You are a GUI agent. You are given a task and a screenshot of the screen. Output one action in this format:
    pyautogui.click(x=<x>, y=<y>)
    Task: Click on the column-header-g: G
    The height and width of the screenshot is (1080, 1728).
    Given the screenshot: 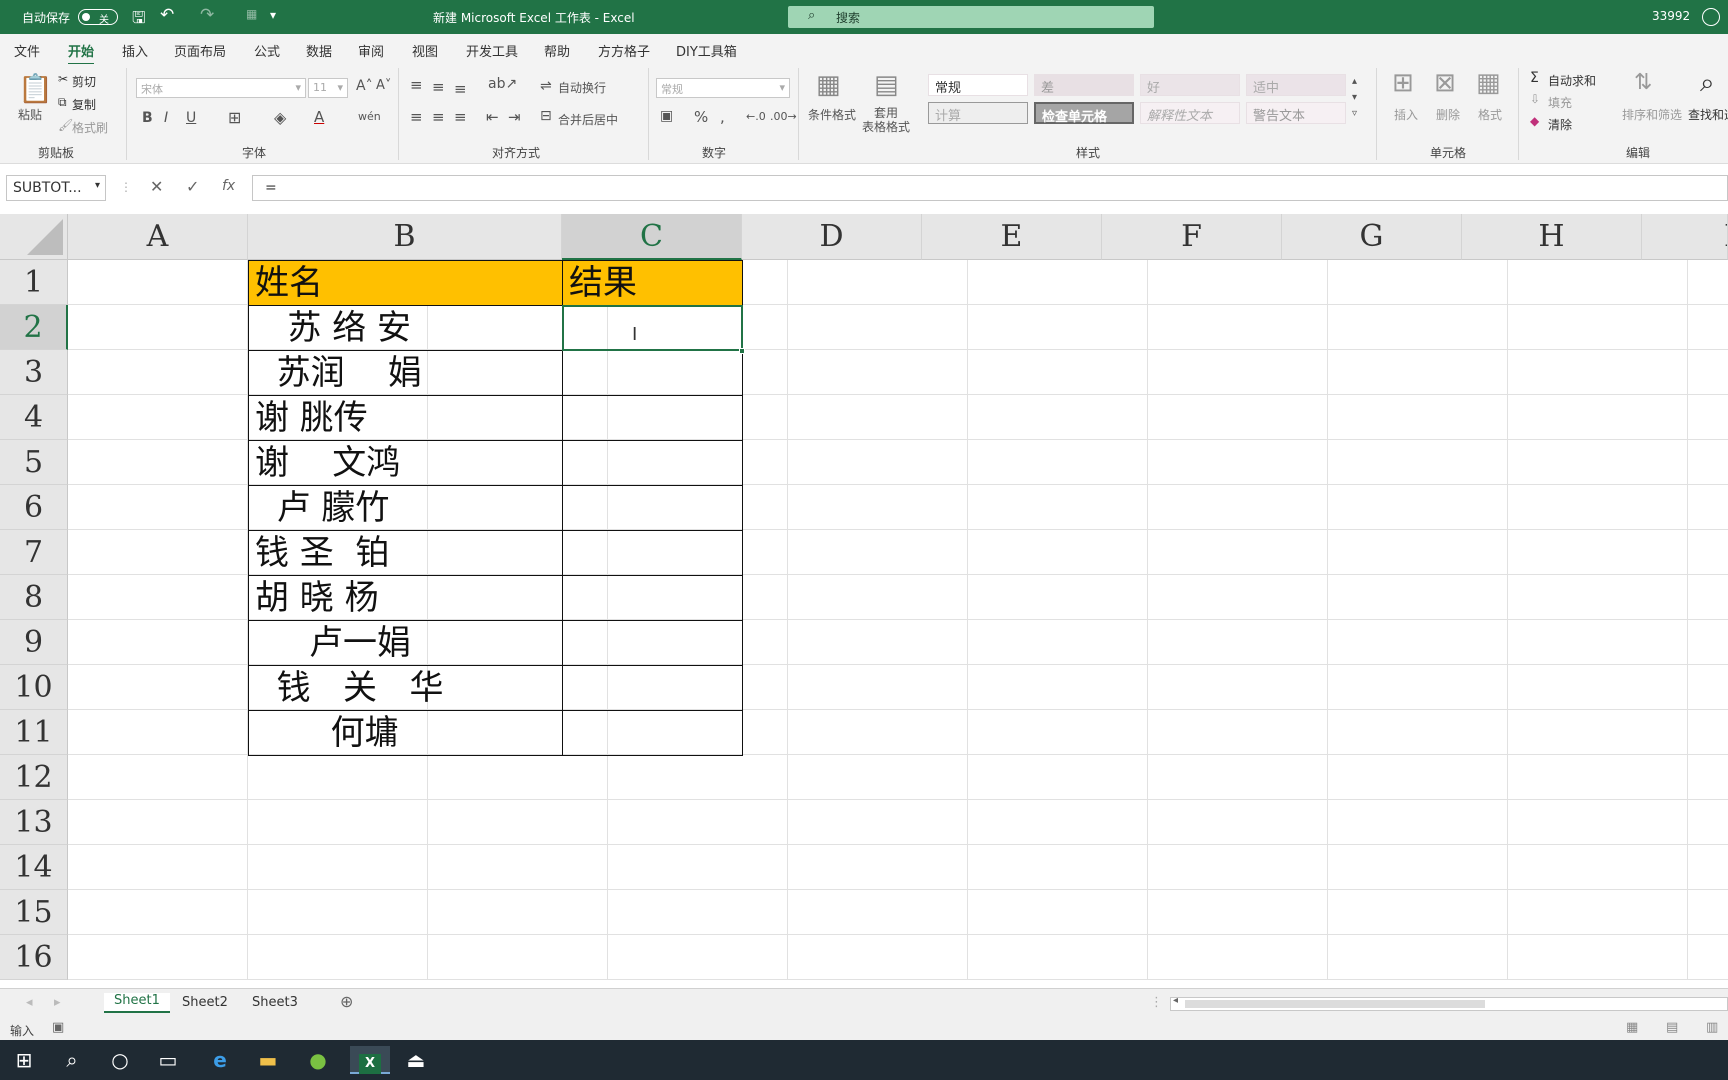 What is the action you would take?
    pyautogui.click(x=1372, y=237)
    